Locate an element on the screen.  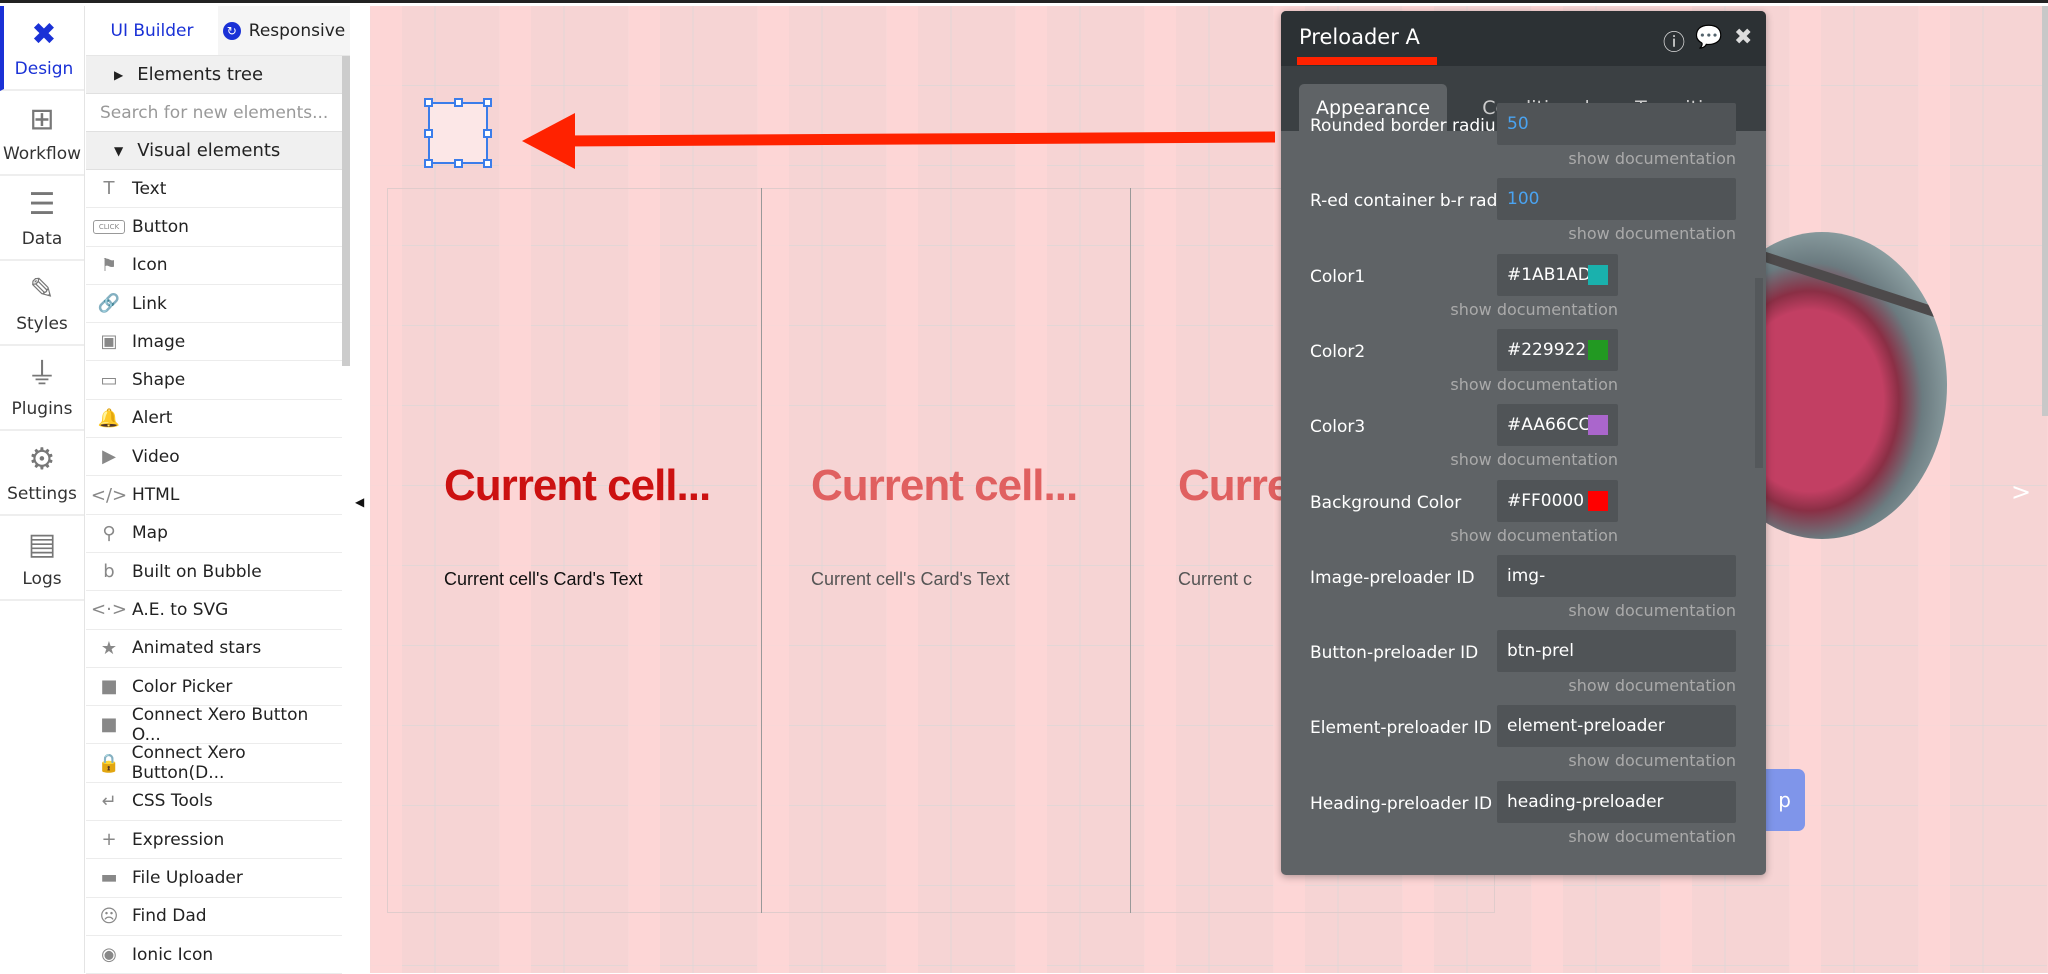
nav-workflow: ⊞ Workflow is located at coordinates (42, 133).